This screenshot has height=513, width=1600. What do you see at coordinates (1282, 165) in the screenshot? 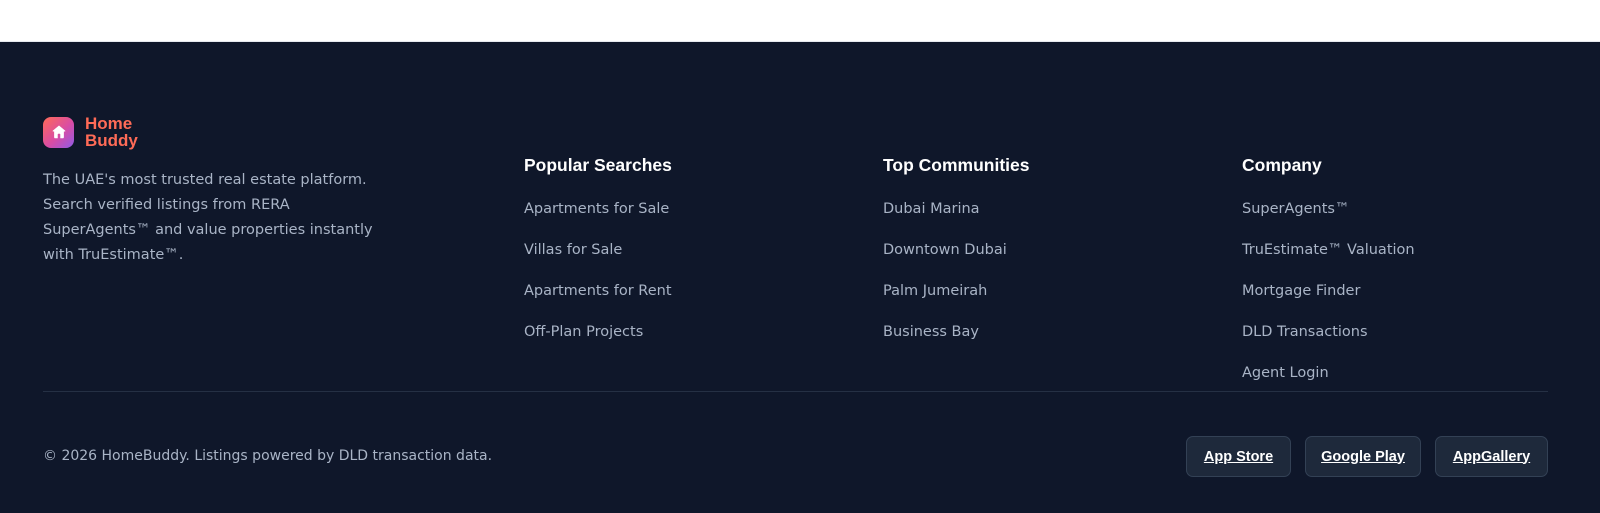
I see `company-heading: Company` at bounding box center [1282, 165].